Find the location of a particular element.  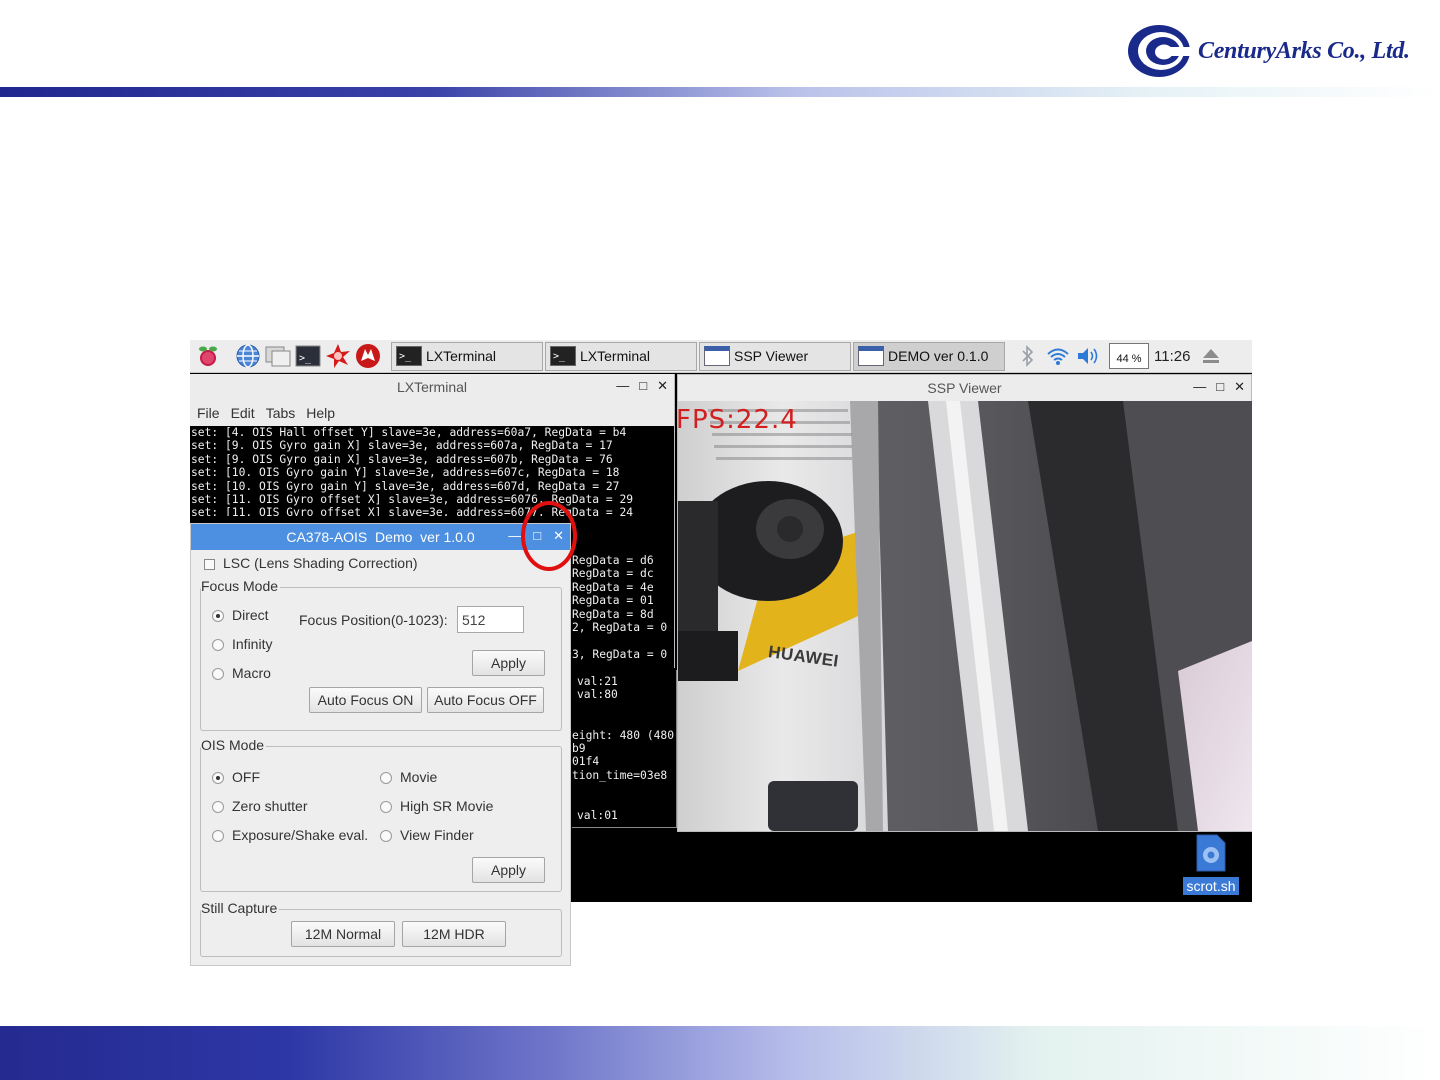

terminal-line: 3, RegData = 0 is located at coordinates (620, 654).